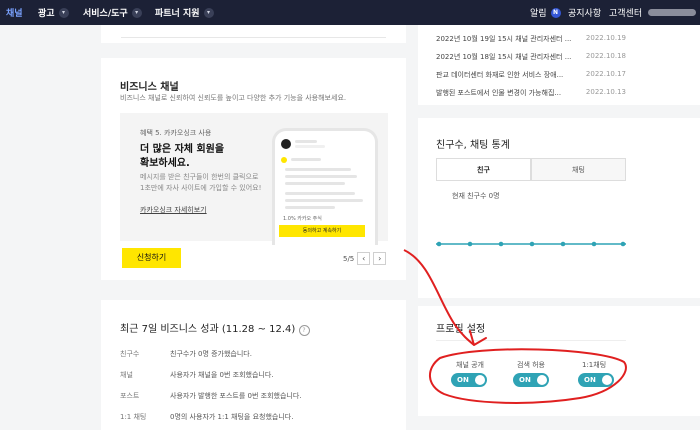 Image resolution: width=700 pixels, height=430 pixels. Describe the element at coordinates (578, 169) in the screenshot. I see `tab-chat: 채팅` at that location.